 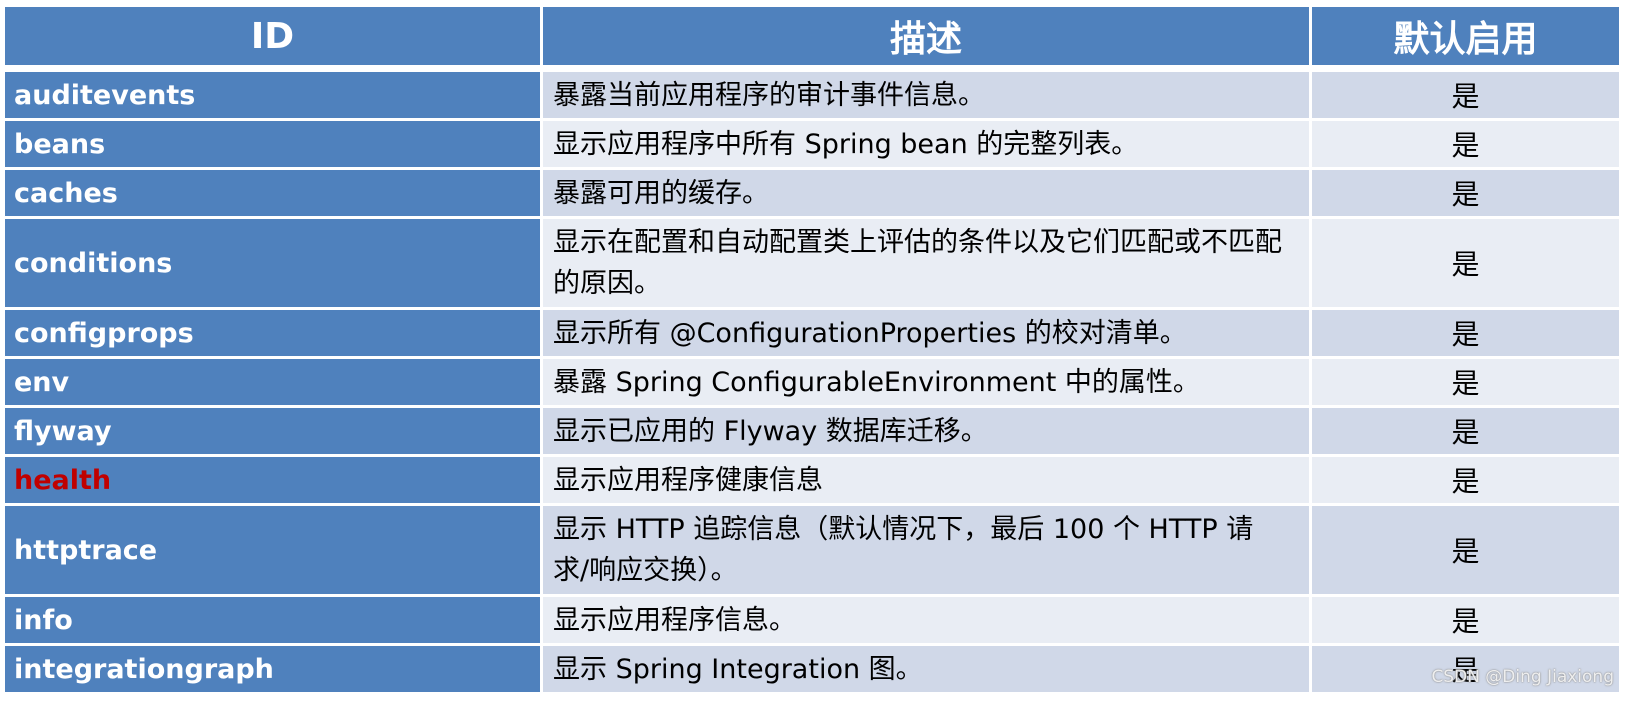 What do you see at coordinates (926, 144) in the screenshot?
I see `row-description: 显示应用程序中所有 Spring bean 的完整列表。` at bounding box center [926, 144].